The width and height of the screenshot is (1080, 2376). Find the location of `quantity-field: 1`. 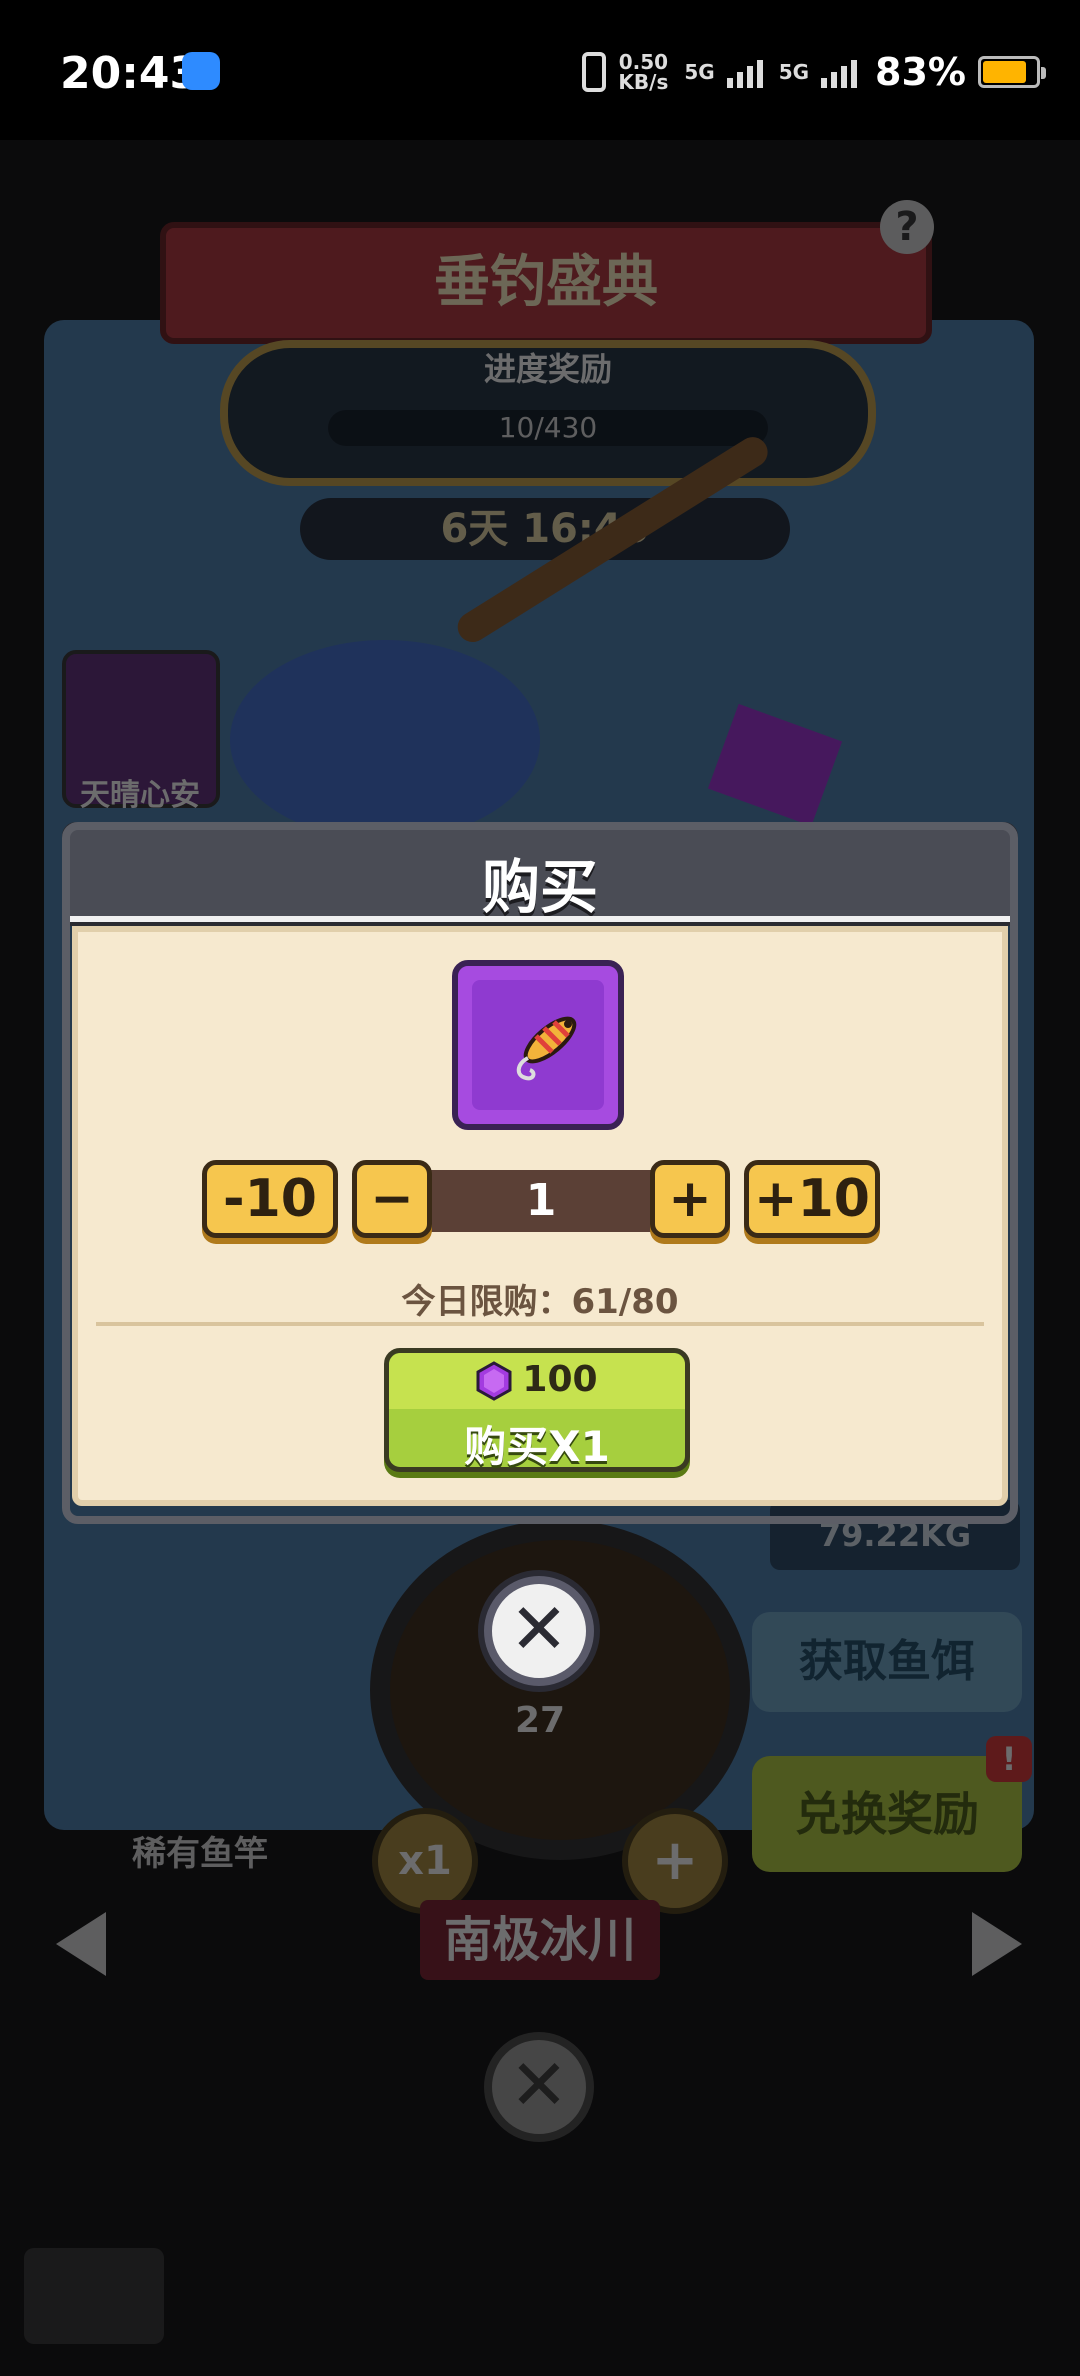

quantity-field: 1 is located at coordinates (541, 1201).